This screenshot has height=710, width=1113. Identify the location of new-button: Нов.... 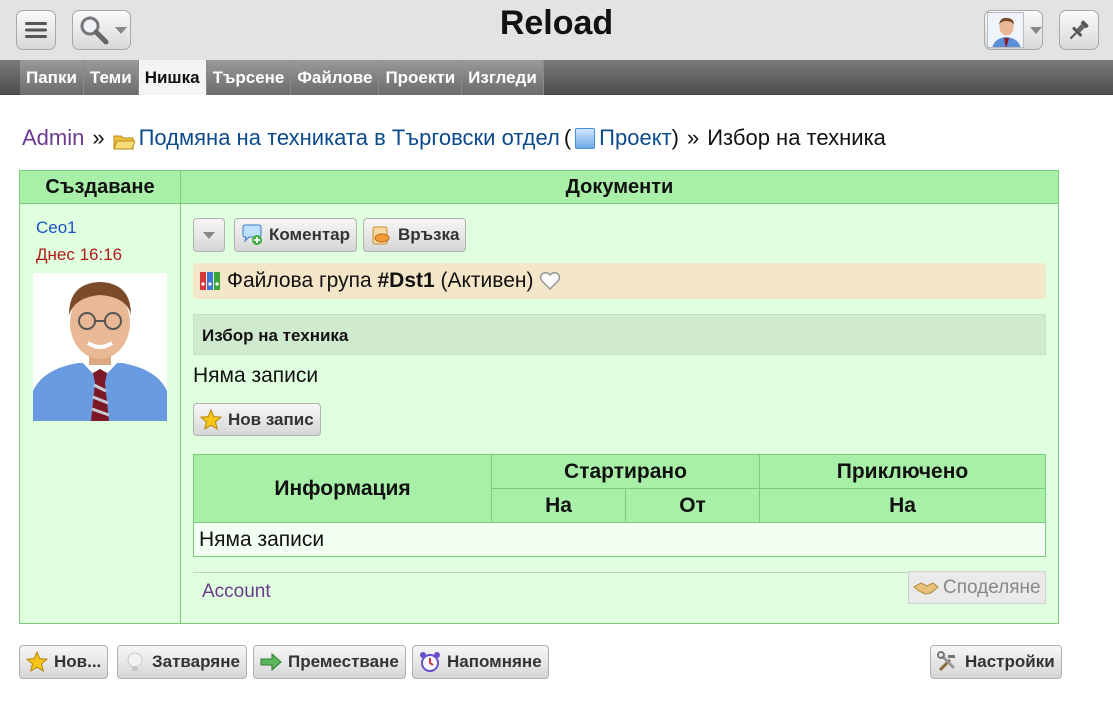
(64, 662).